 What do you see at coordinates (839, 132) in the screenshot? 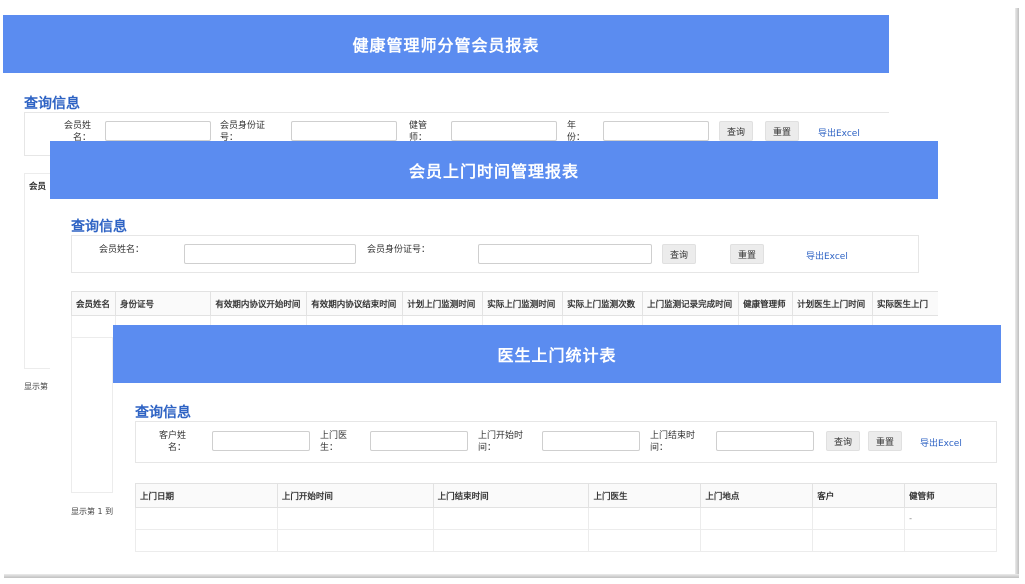
I see `panel1-export-link: 导出Excel` at bounding box center [839, 132].